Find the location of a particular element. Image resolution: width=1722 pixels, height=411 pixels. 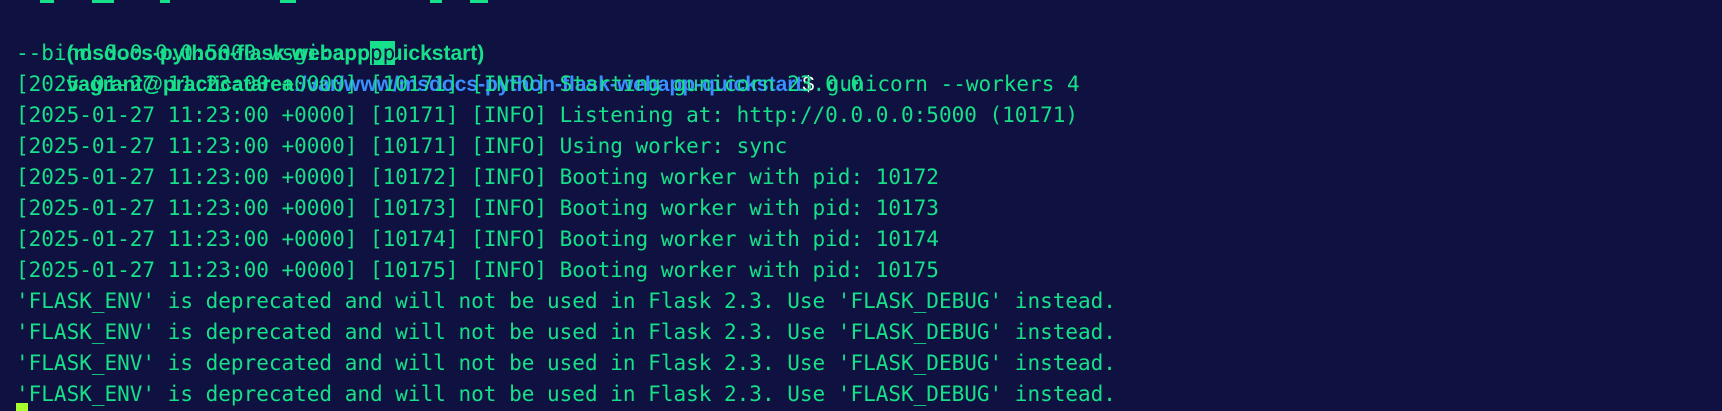

command-text-continued: --bind 0.0.0.0:5000 wsgi:app is located at coordinates (193, 53).